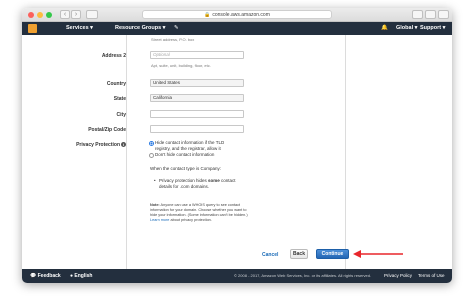 This screenshot has width=474, height=301. Describe the element at coordinates (107, 130) in the screenshot. I see `zip-label: Postal/Zip Code` at that location.